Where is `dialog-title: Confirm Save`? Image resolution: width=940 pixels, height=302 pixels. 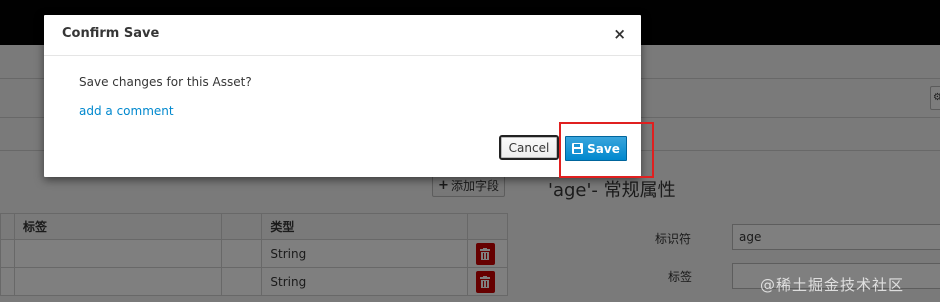 dialog-title: Confirm Save is located at coordinates (111, 33).